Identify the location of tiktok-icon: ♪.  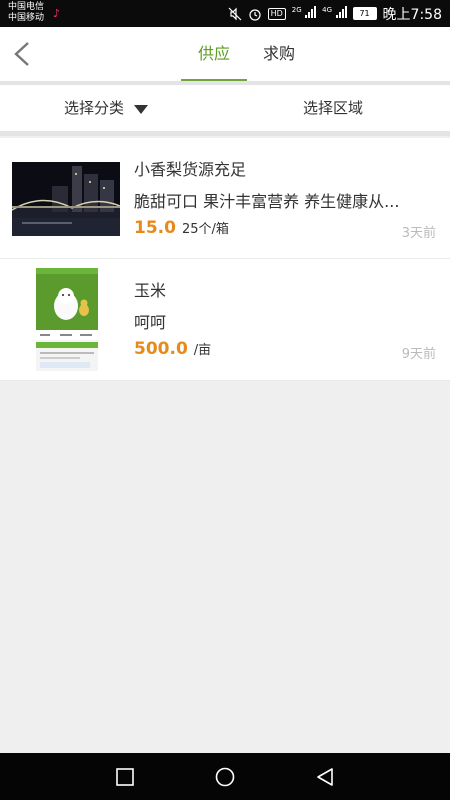
(57, 13).